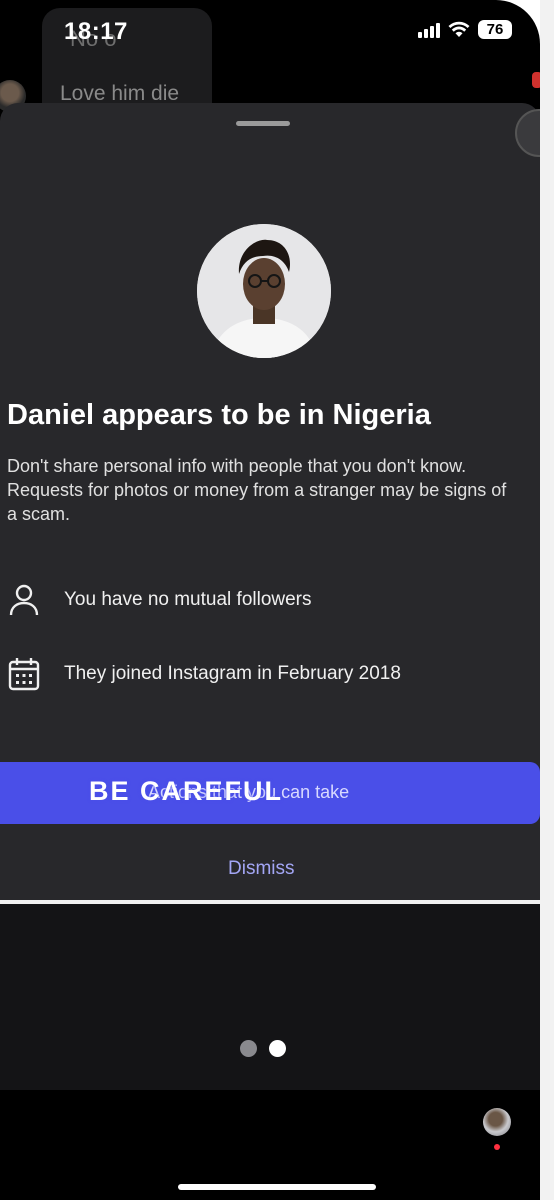  Describe the element at coordinates (547, 600) in the screenshot. I see `screen-edge` at that location.